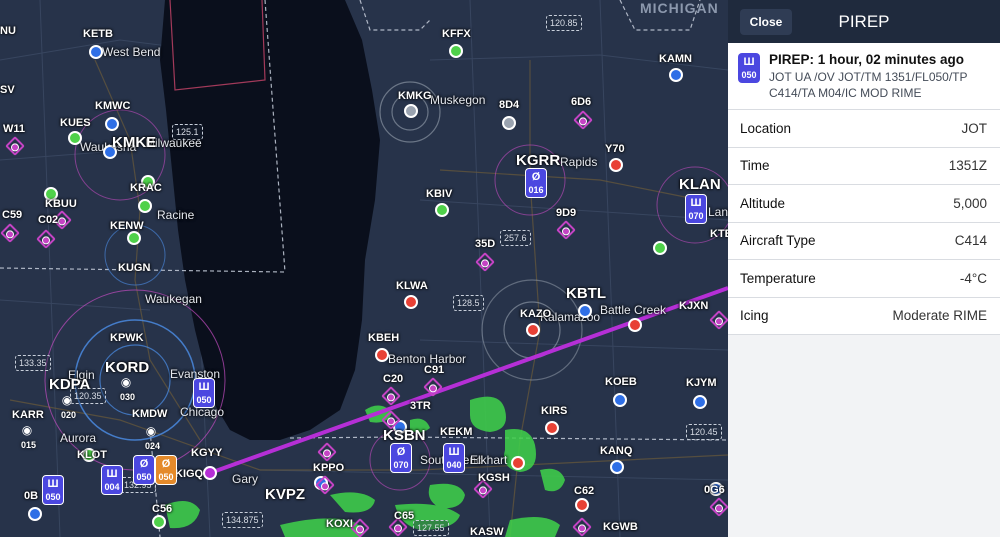 This screenshot has height=537, width=1000. What do you see at coordinates (864, 316) in the screenshot?
I see `detail-row-icing: Icing Moderate RIME` at bounding box center [864, 316].